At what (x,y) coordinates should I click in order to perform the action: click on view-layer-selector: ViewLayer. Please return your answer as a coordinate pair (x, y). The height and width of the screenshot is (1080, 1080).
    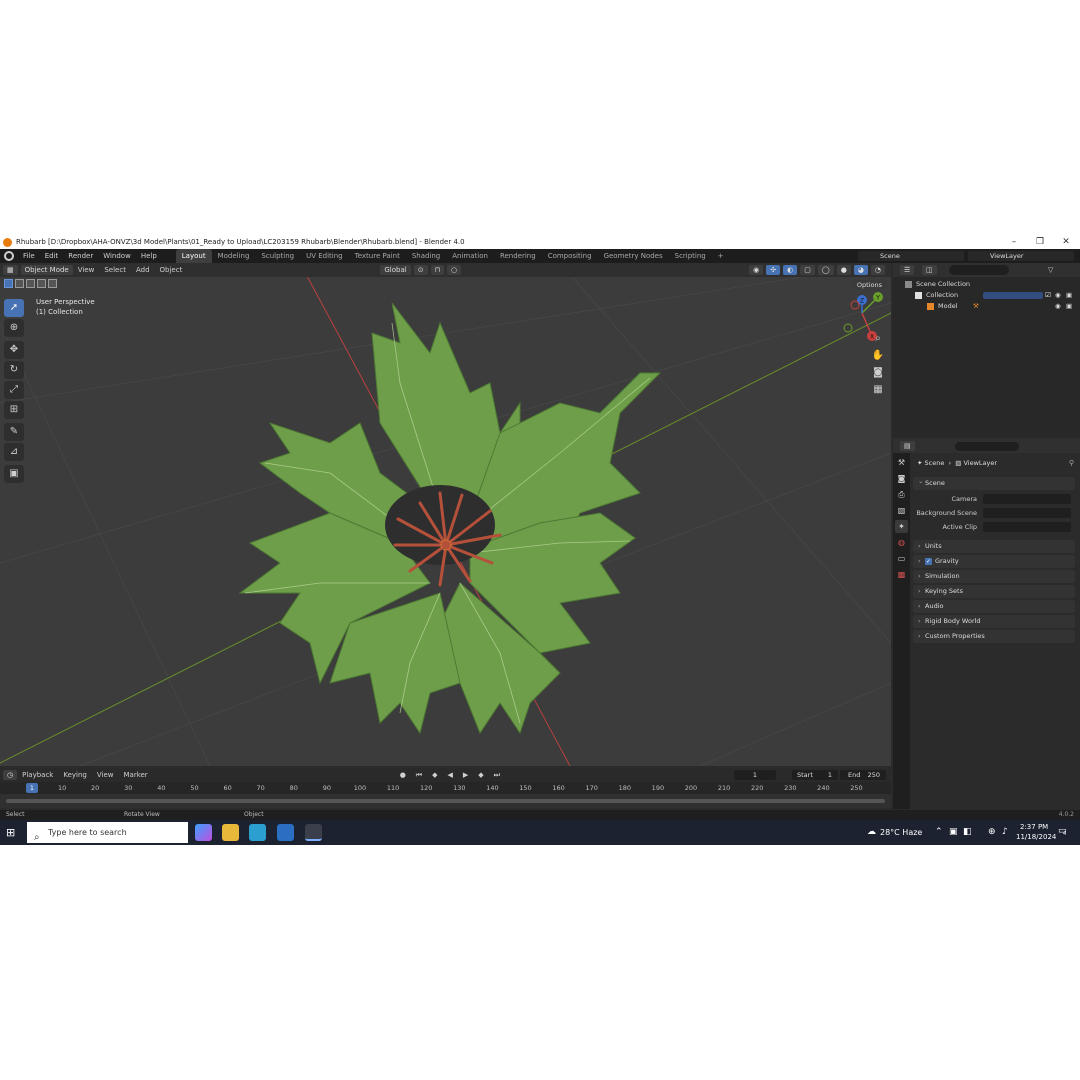
    Looking at the image, I should click on (1021, 256).